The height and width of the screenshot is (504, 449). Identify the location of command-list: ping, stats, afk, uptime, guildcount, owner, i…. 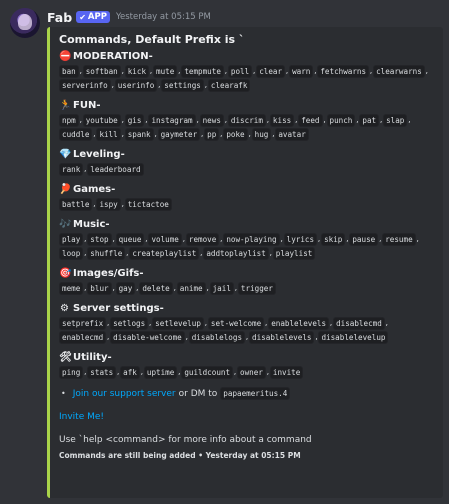
(247, 372).